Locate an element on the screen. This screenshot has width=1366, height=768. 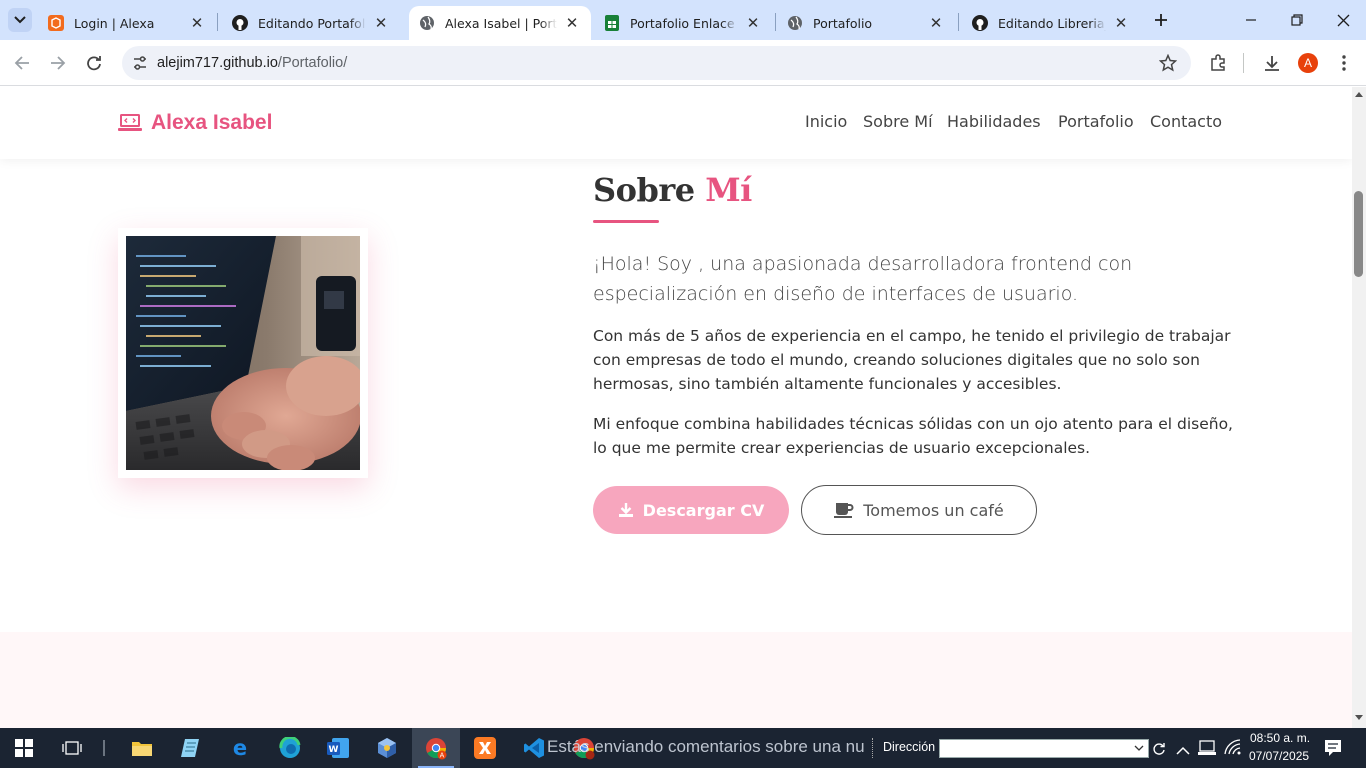
google-sheets-icon is located at coordinates (612, 23).